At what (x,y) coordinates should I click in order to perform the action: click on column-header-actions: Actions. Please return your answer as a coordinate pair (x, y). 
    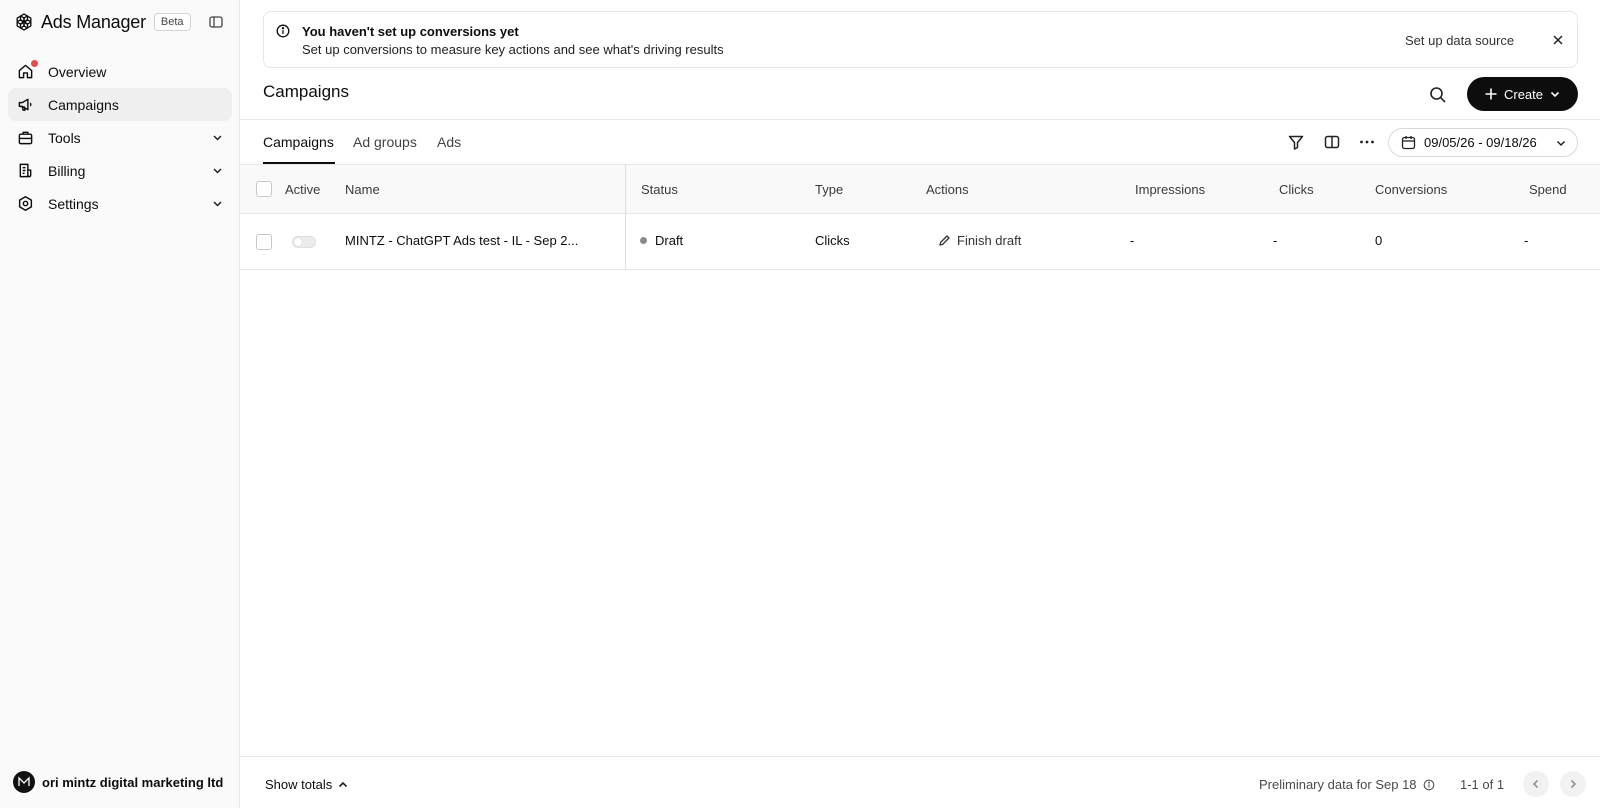
    Looking at the image, I should click on (947, 189).